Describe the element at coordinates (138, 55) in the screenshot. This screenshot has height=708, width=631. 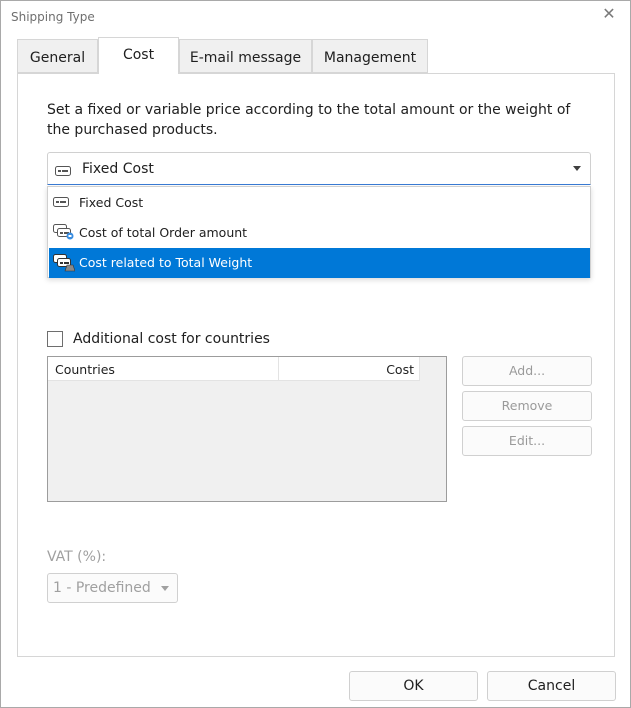
I see `tab-cost: Cost` at that location.